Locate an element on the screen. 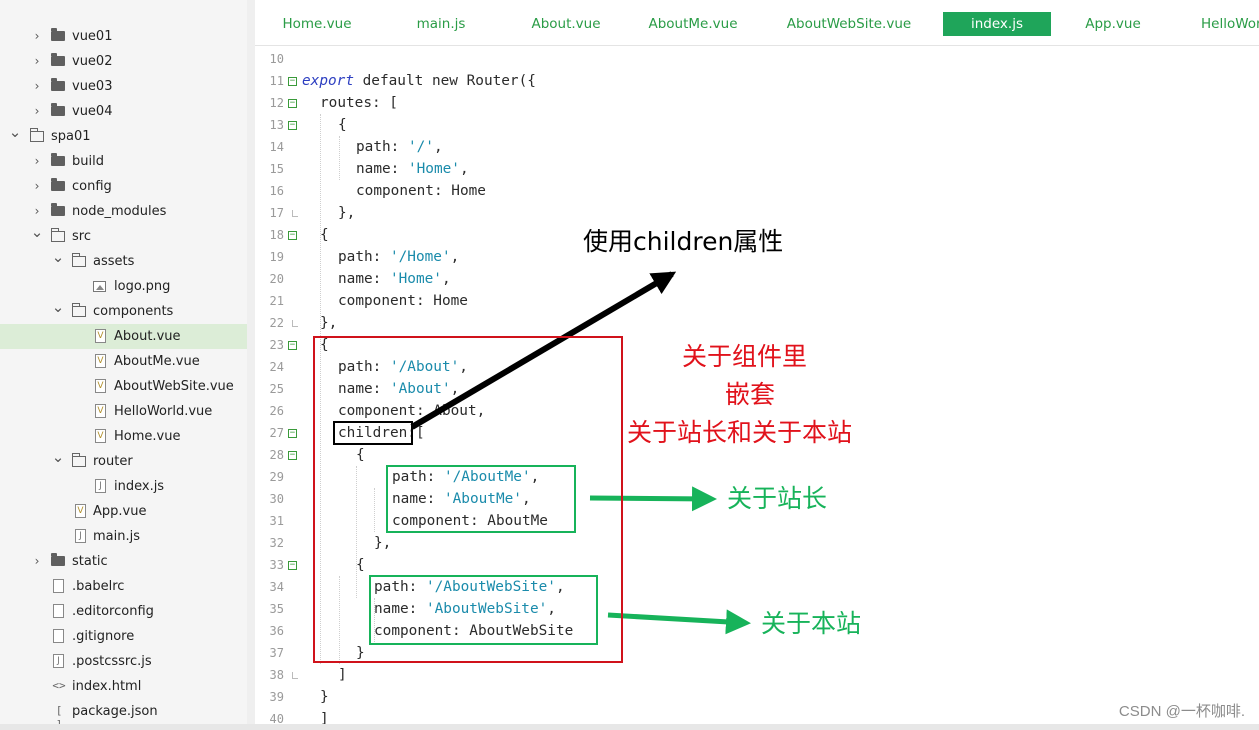 Image resolution: width=1259 pixels, height=730 pixels. code-line: }, is located at coordinates (329, 323).